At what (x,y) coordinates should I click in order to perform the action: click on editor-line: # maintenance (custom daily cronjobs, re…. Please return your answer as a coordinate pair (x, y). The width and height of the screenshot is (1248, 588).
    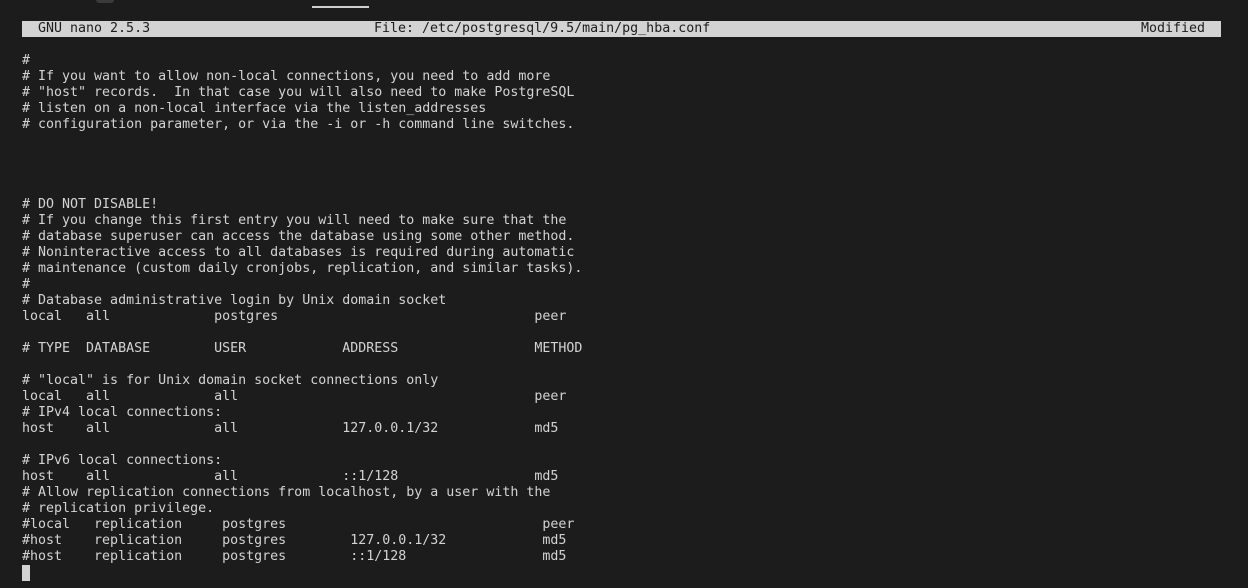
    Looking at the image, I should click on (302, 269).